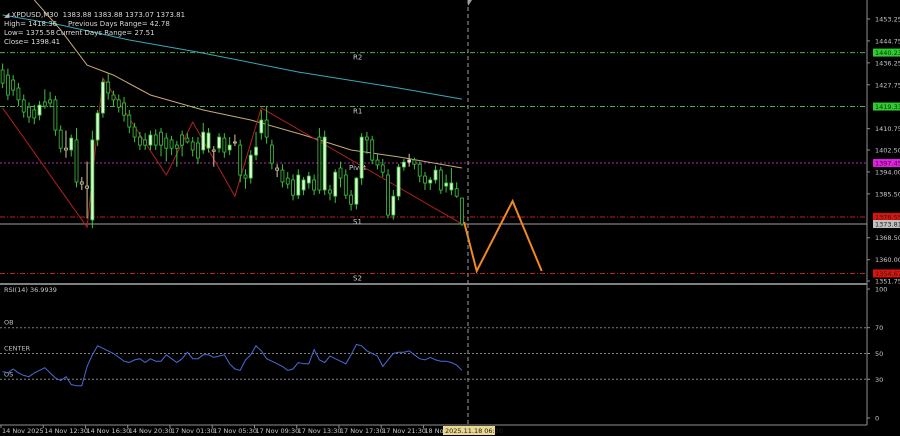 The width and height of the screenshot is (900, 436). I want to click on rsi-tick-label: 50, so click(879, 354).